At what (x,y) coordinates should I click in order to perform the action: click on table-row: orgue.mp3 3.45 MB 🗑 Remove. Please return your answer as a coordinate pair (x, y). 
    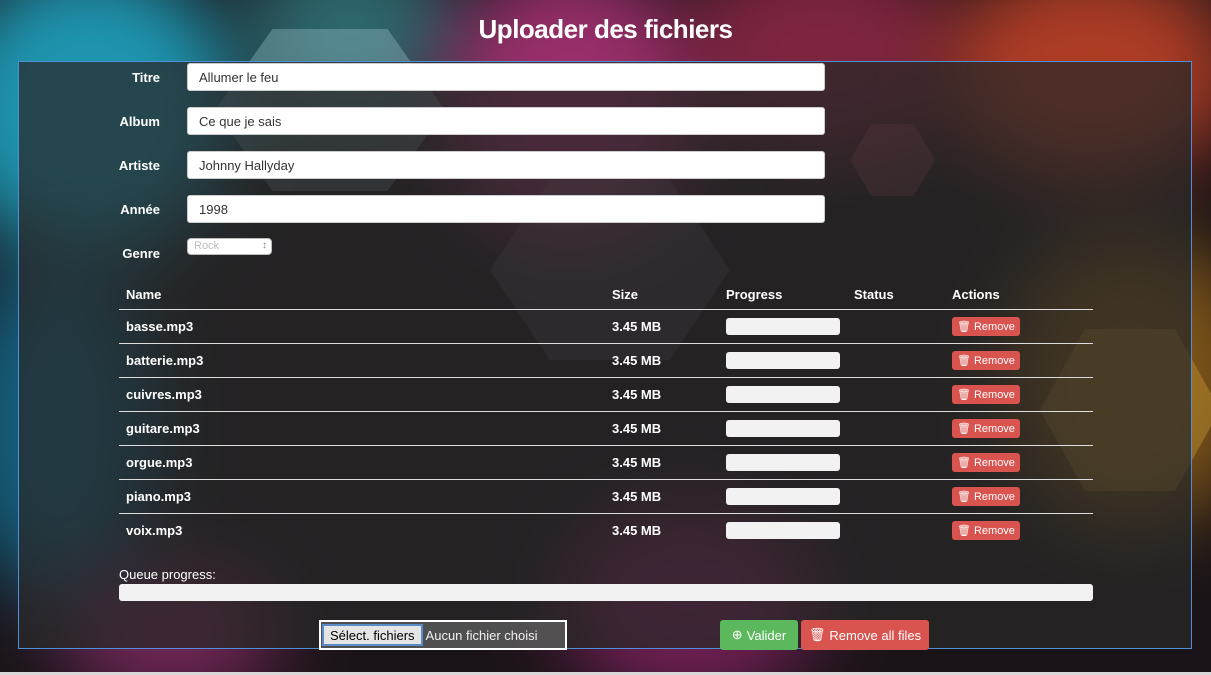
    Looking at the image, I should click on (606, 462).